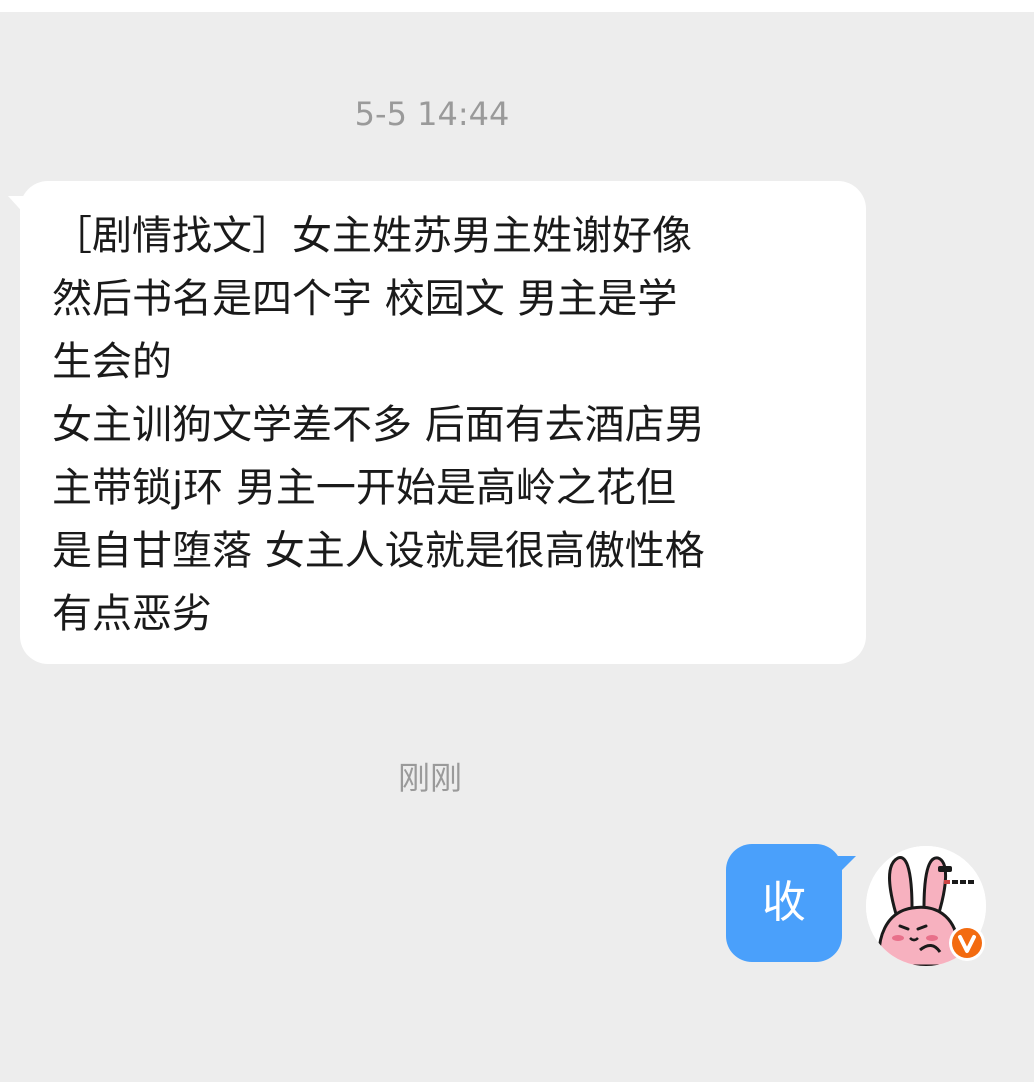 The image size is (1034, 1082). What do you see at coordinates (967, 943) in the screenshot?
I see `verified-v-badge-icon` at bounding box center [967, 943].